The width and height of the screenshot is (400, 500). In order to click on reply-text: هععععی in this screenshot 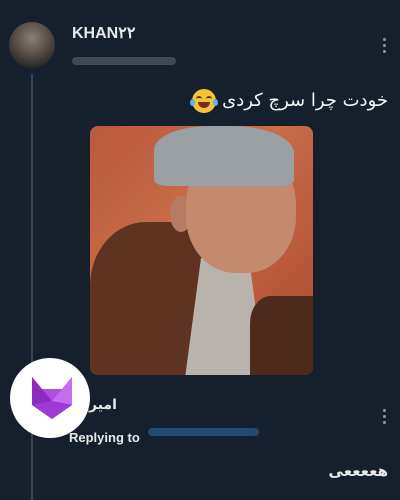, I will do `click(358, 471)`.